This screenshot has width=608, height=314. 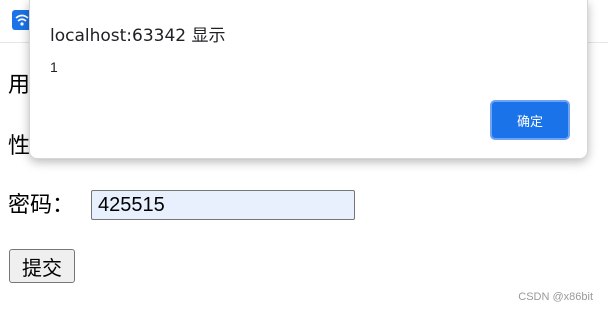 I want to click on password-label: 密码：, so click(x=41, y=205).